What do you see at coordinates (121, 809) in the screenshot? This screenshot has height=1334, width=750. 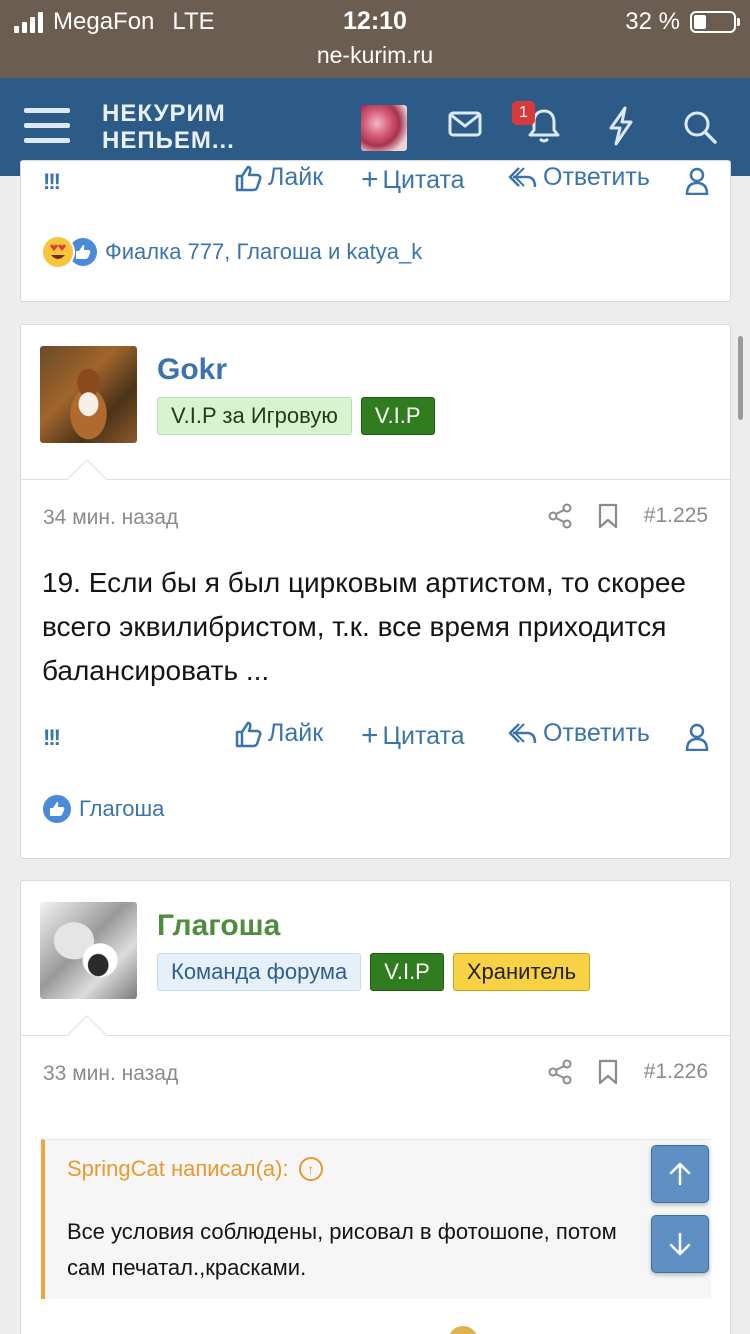 I see `reactions-users: Глагоша` at bounding box center [121, 809].